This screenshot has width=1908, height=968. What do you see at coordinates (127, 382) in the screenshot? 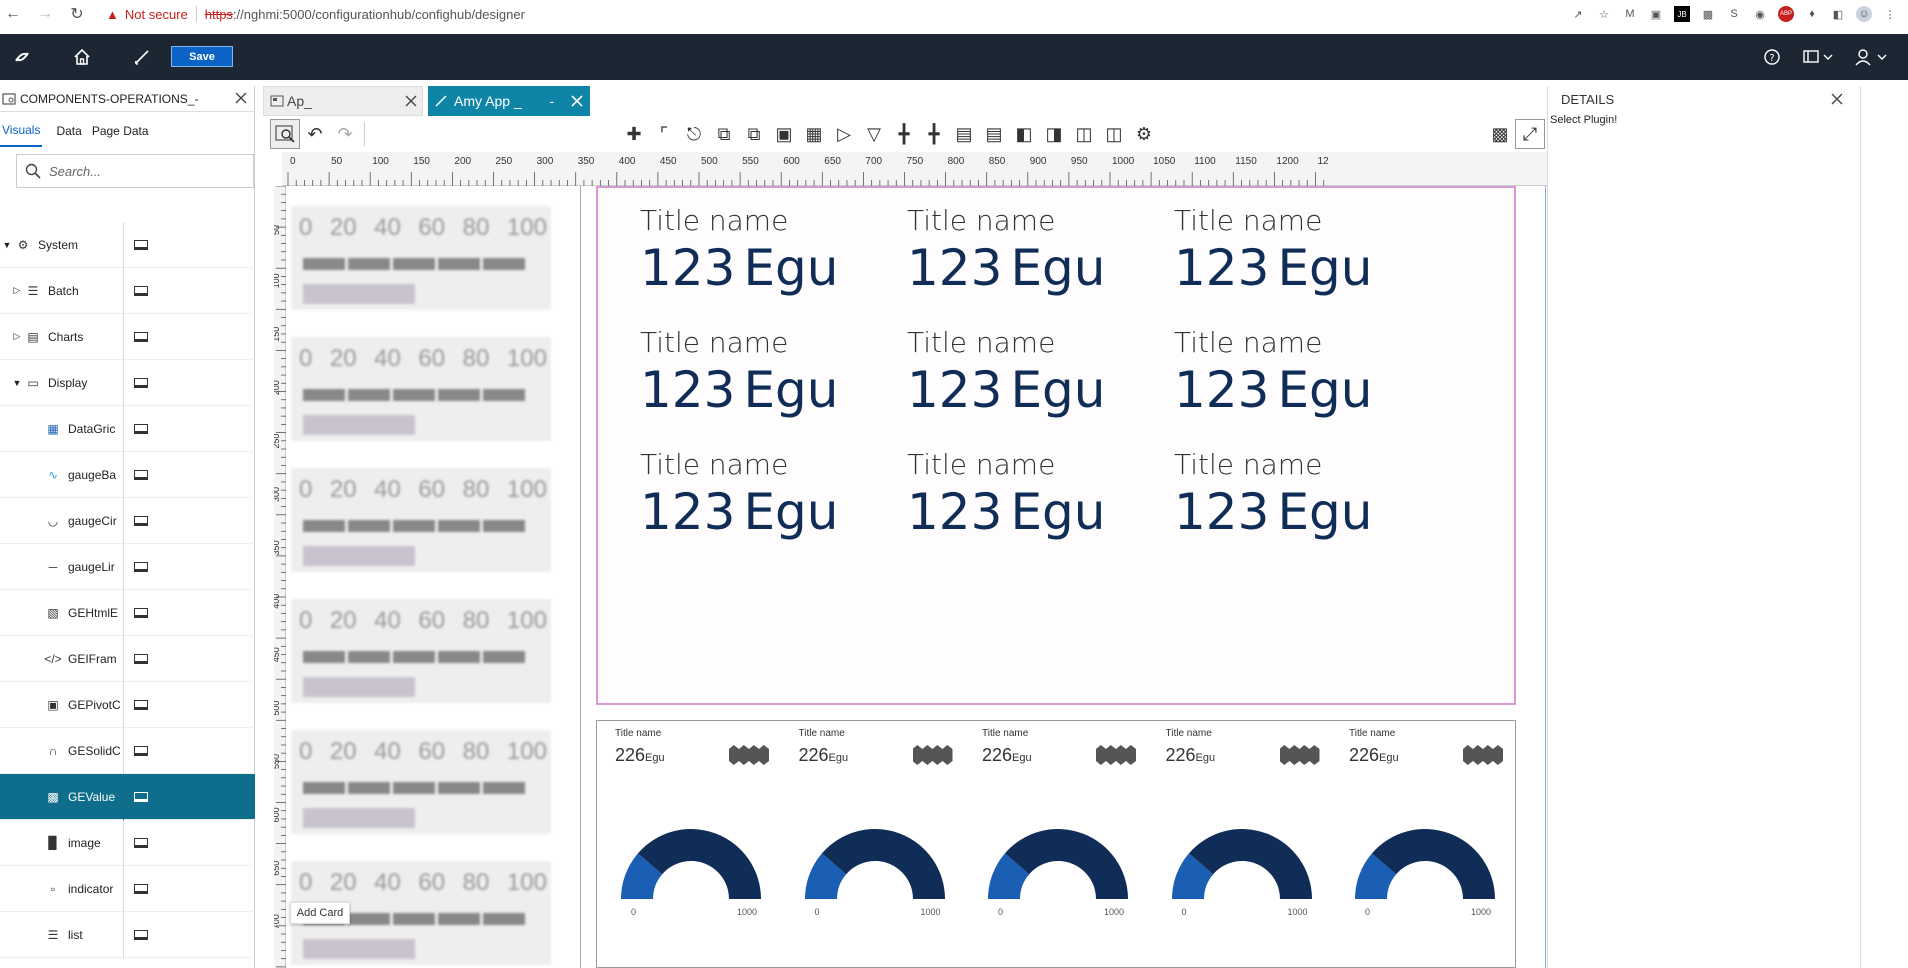
I see `tree-row-display: ▼ ▭ Display` at bounding box center [127, 382].